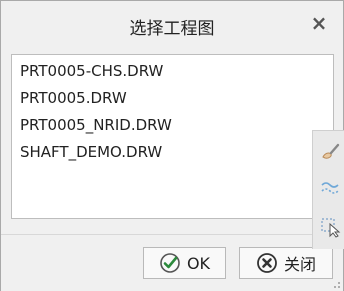 This screenshot has width=344, height=291. Describe the element at coordinates (319, 23) in the screenshot. I see `close-icon: ×` at that location.